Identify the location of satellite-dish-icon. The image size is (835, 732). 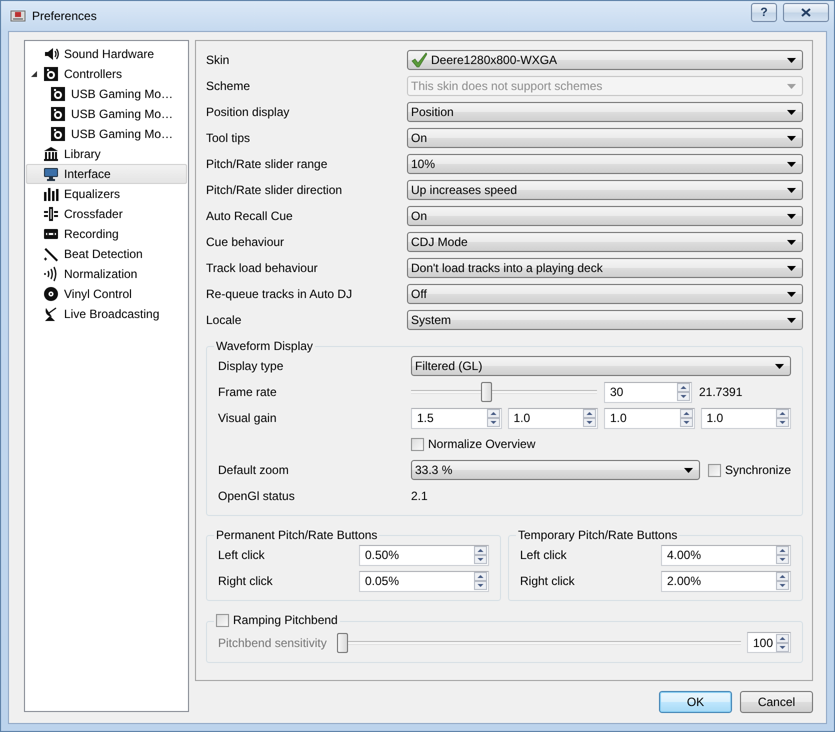
(51, 314).